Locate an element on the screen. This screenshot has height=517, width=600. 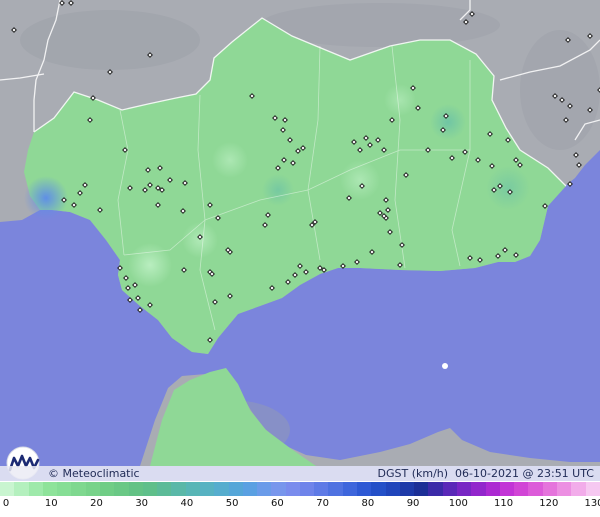
legend-tick-label: 90 is located at coordinates (413, 503).